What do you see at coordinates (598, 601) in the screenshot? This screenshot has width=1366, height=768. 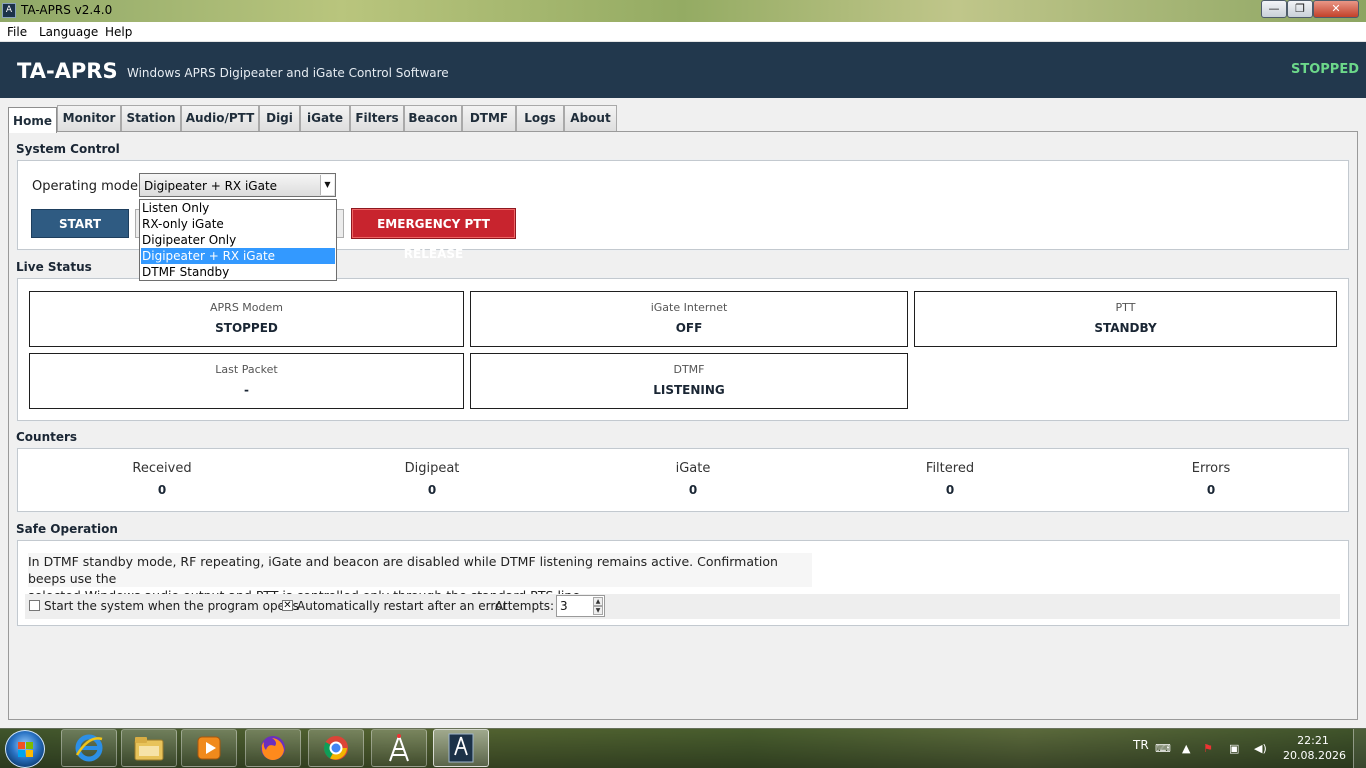 I see `spin-up-icon: ▲` at bounding box center [598, 601].